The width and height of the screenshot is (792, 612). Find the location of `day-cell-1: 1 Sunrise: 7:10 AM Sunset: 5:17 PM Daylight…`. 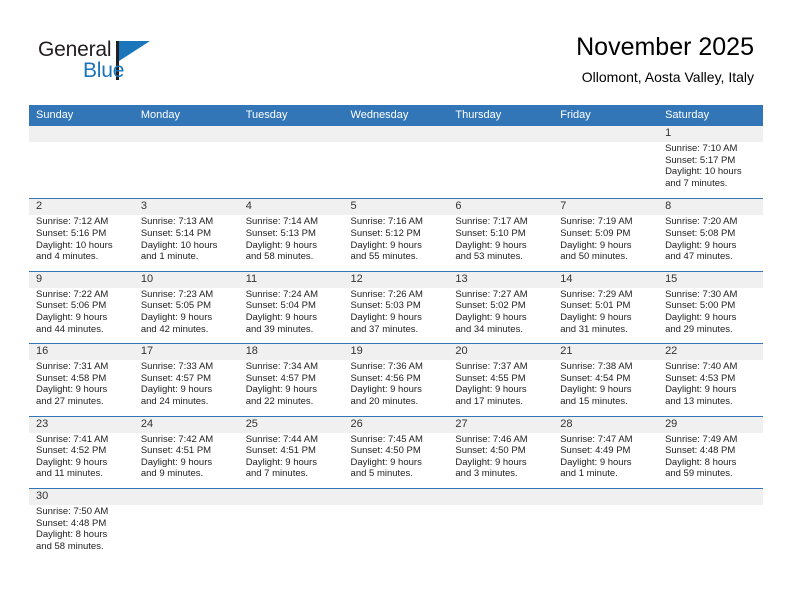

day-cell-1: 1 Sunrise: 7:10 AM Sunset: 5:17 PM Daylight… is located at coordinates (710, 162).